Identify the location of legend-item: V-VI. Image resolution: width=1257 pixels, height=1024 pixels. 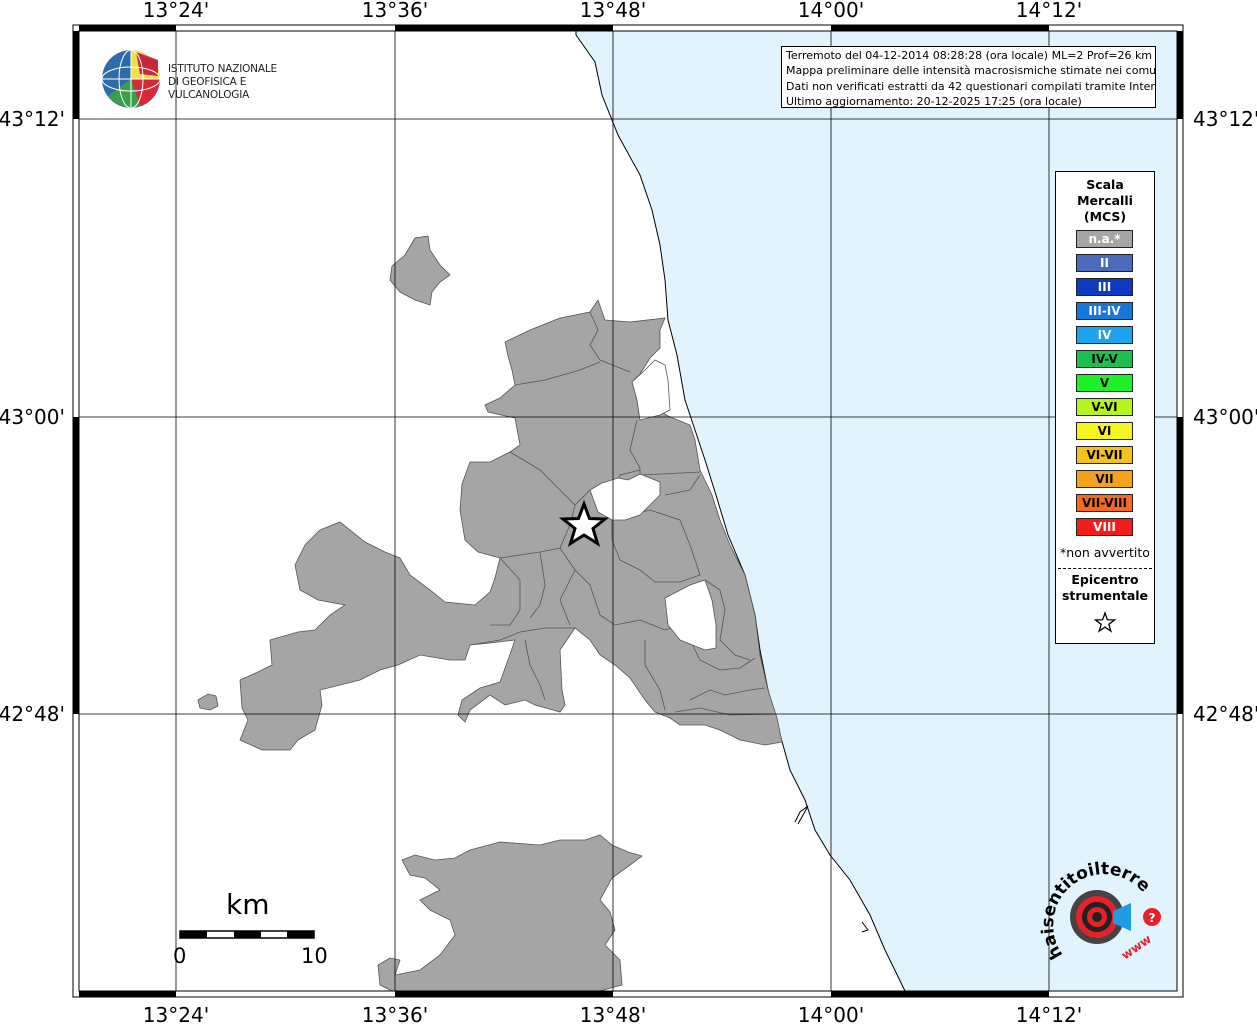
(1104, 407).